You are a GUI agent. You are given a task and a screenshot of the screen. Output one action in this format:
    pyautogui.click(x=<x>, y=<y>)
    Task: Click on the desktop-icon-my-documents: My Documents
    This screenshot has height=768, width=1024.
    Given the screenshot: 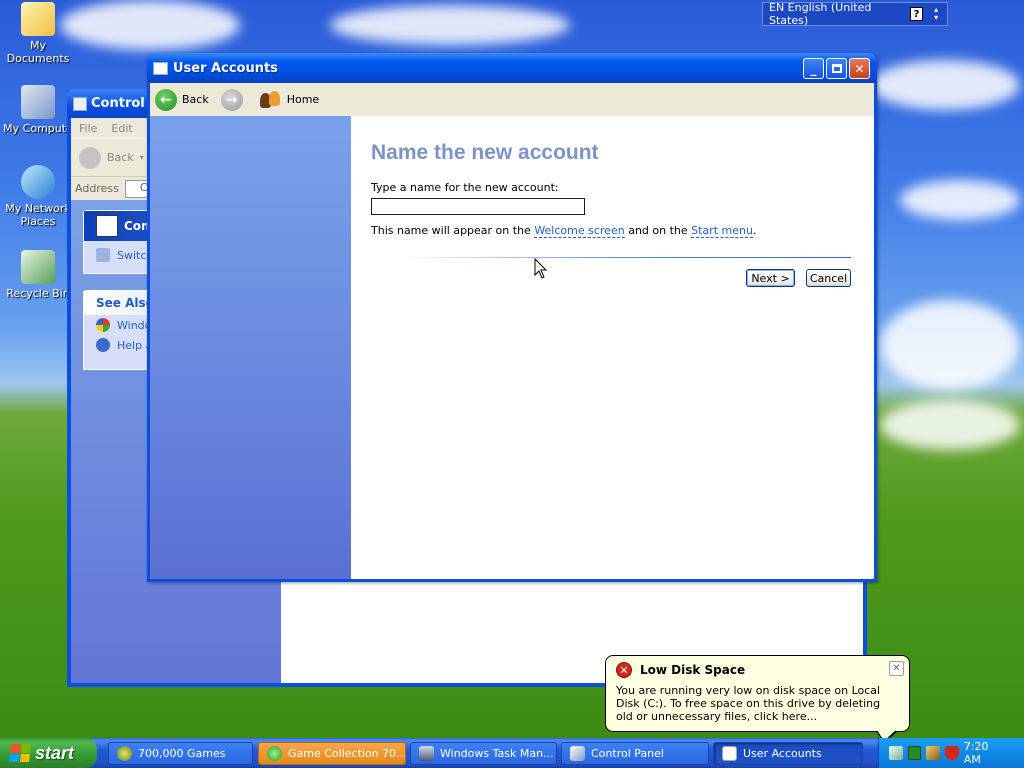 What is the action you would take?
    pyautogui.click(x=38, y=33)
    